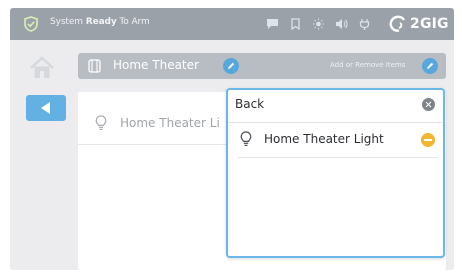  Describe the element at coordinates (341, 24) in the screenshot. I see `volume-icon` at that location.